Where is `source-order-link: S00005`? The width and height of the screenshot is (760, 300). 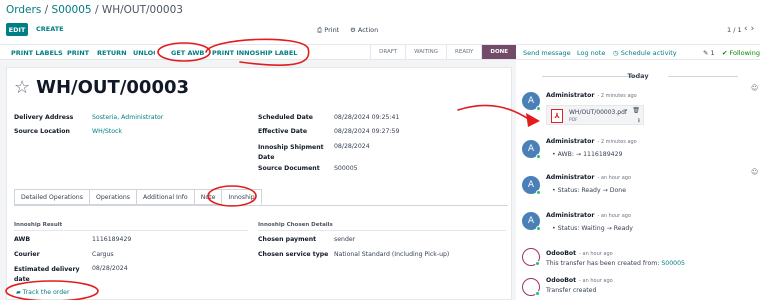 source-order-link: S00005 is located at coordinates (673, 263).